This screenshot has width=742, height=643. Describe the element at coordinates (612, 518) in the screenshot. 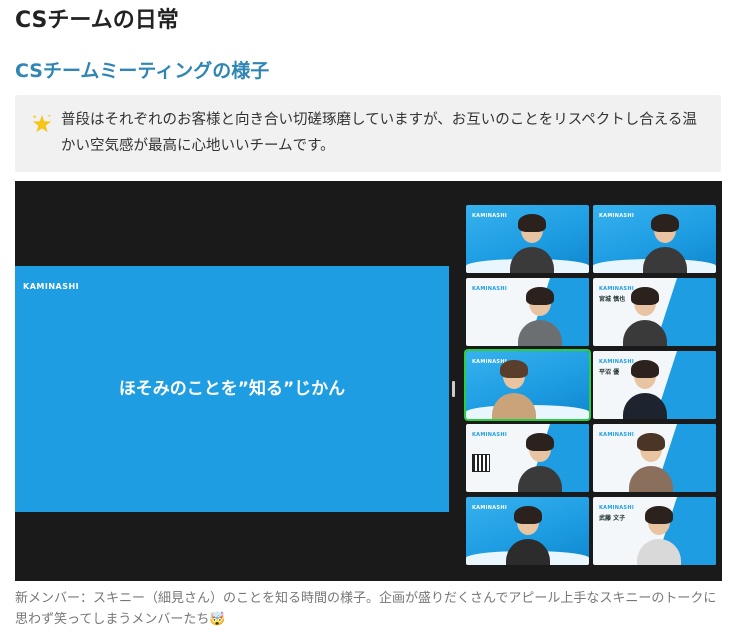

I see `participant-name: 武藤 文子` at that location.